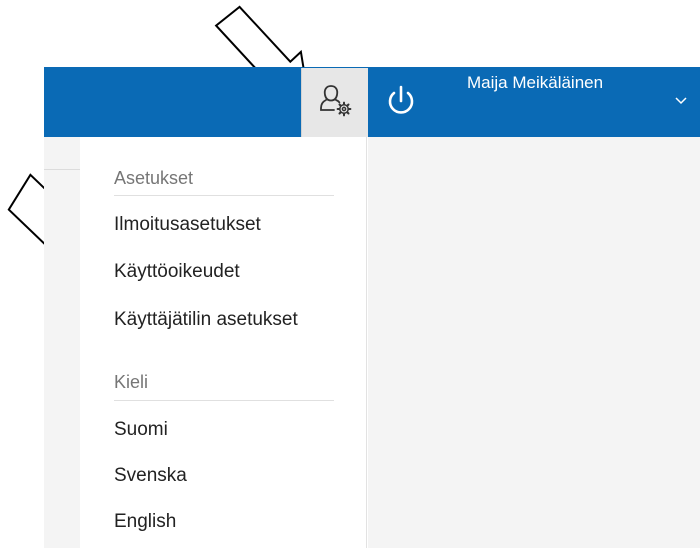 This screenshot has width=700, height=548. What do you see at coordinates (154, 178) in the screenshot?
I see `settings-section-header: Asetukset` at bounding box center [154, 178].